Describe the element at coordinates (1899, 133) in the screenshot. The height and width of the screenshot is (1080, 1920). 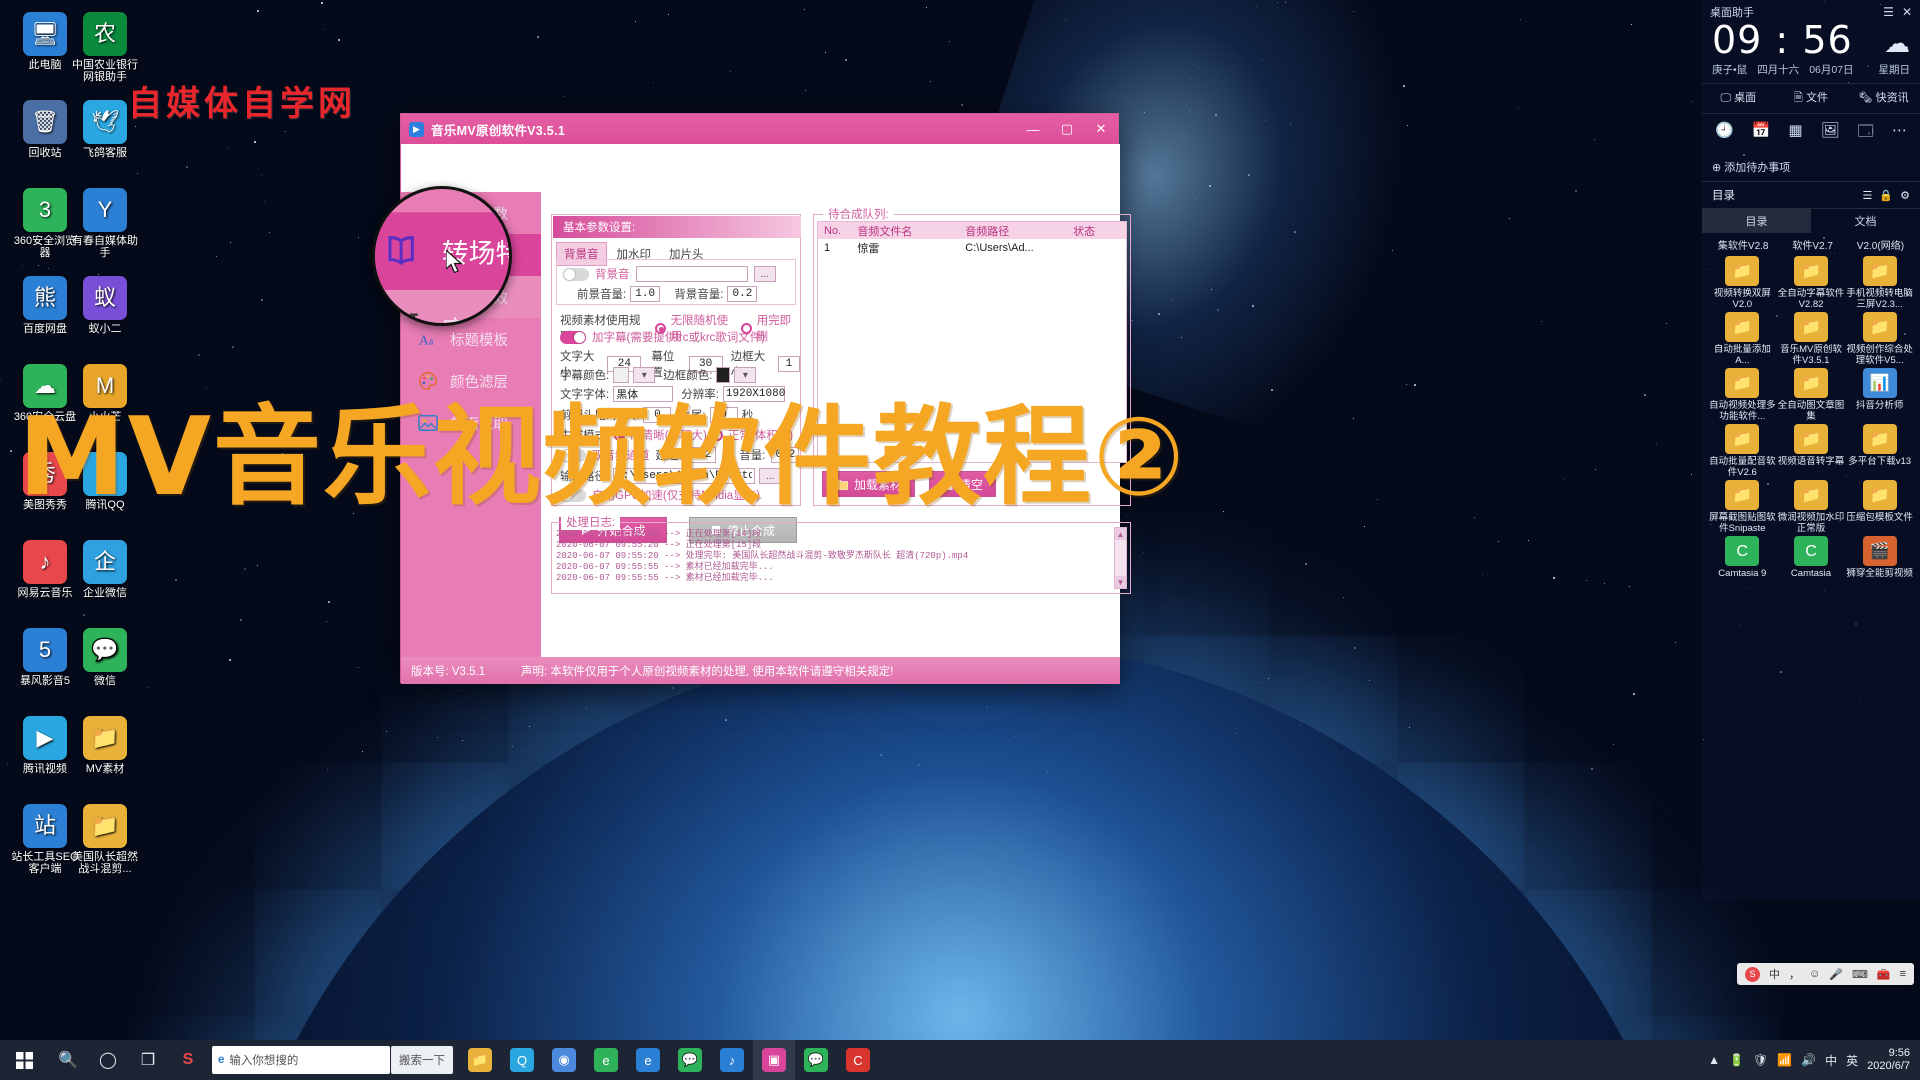
I see `more-icon: ⋯` at that location.